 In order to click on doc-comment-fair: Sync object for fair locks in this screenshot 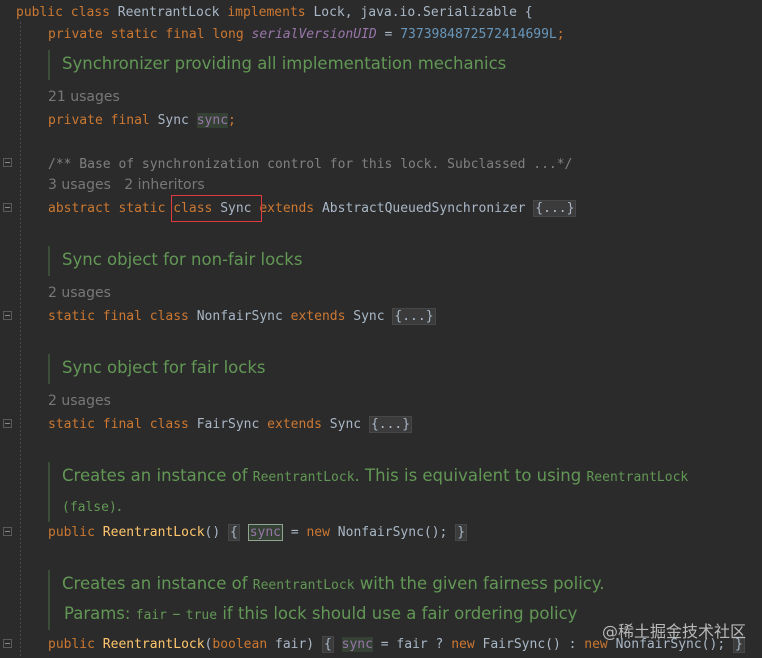, I will do `click(156, 369)`.